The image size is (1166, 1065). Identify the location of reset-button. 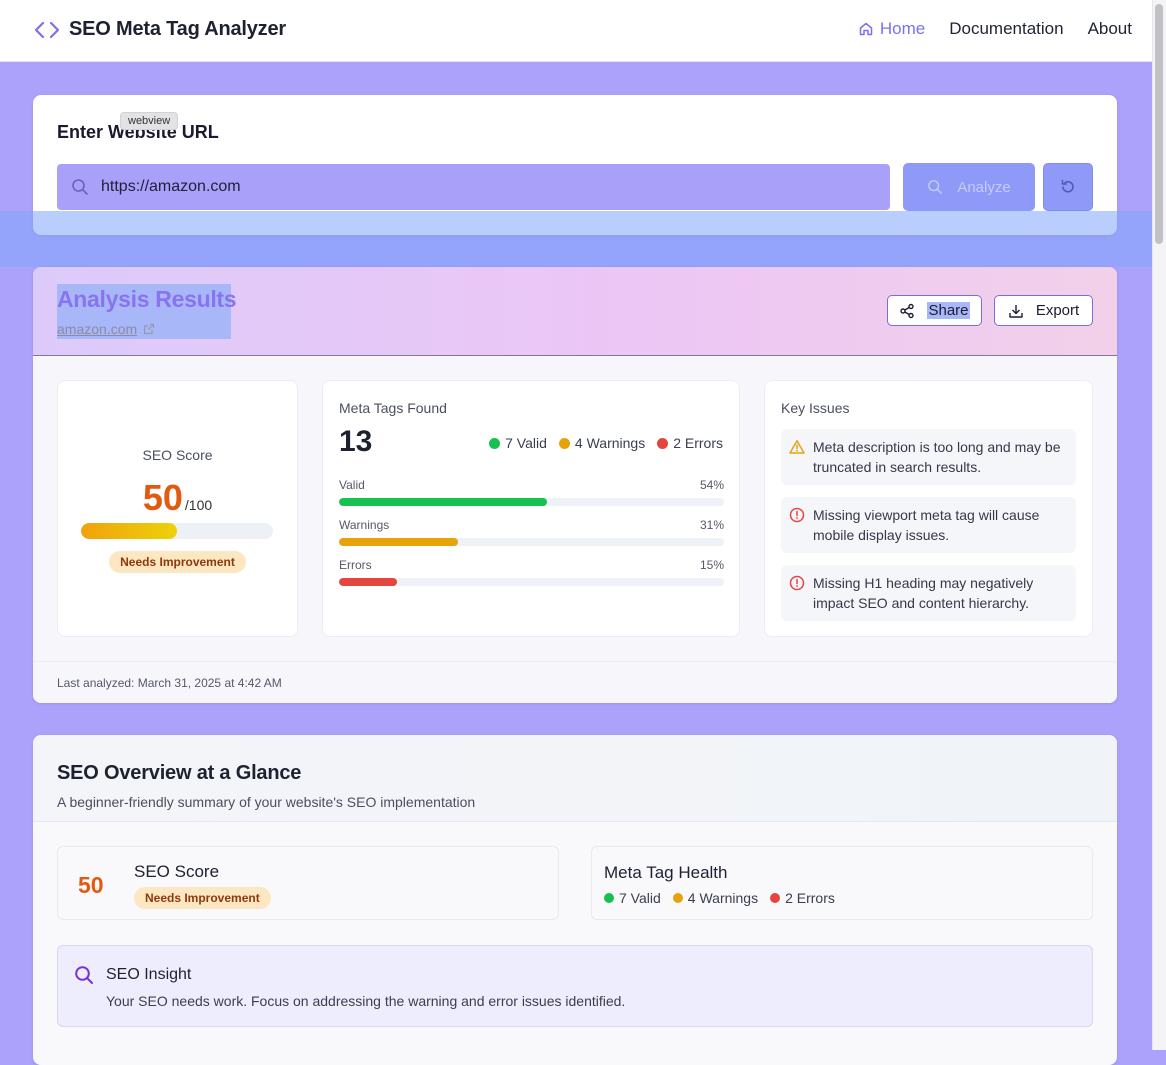
(1068, 187).